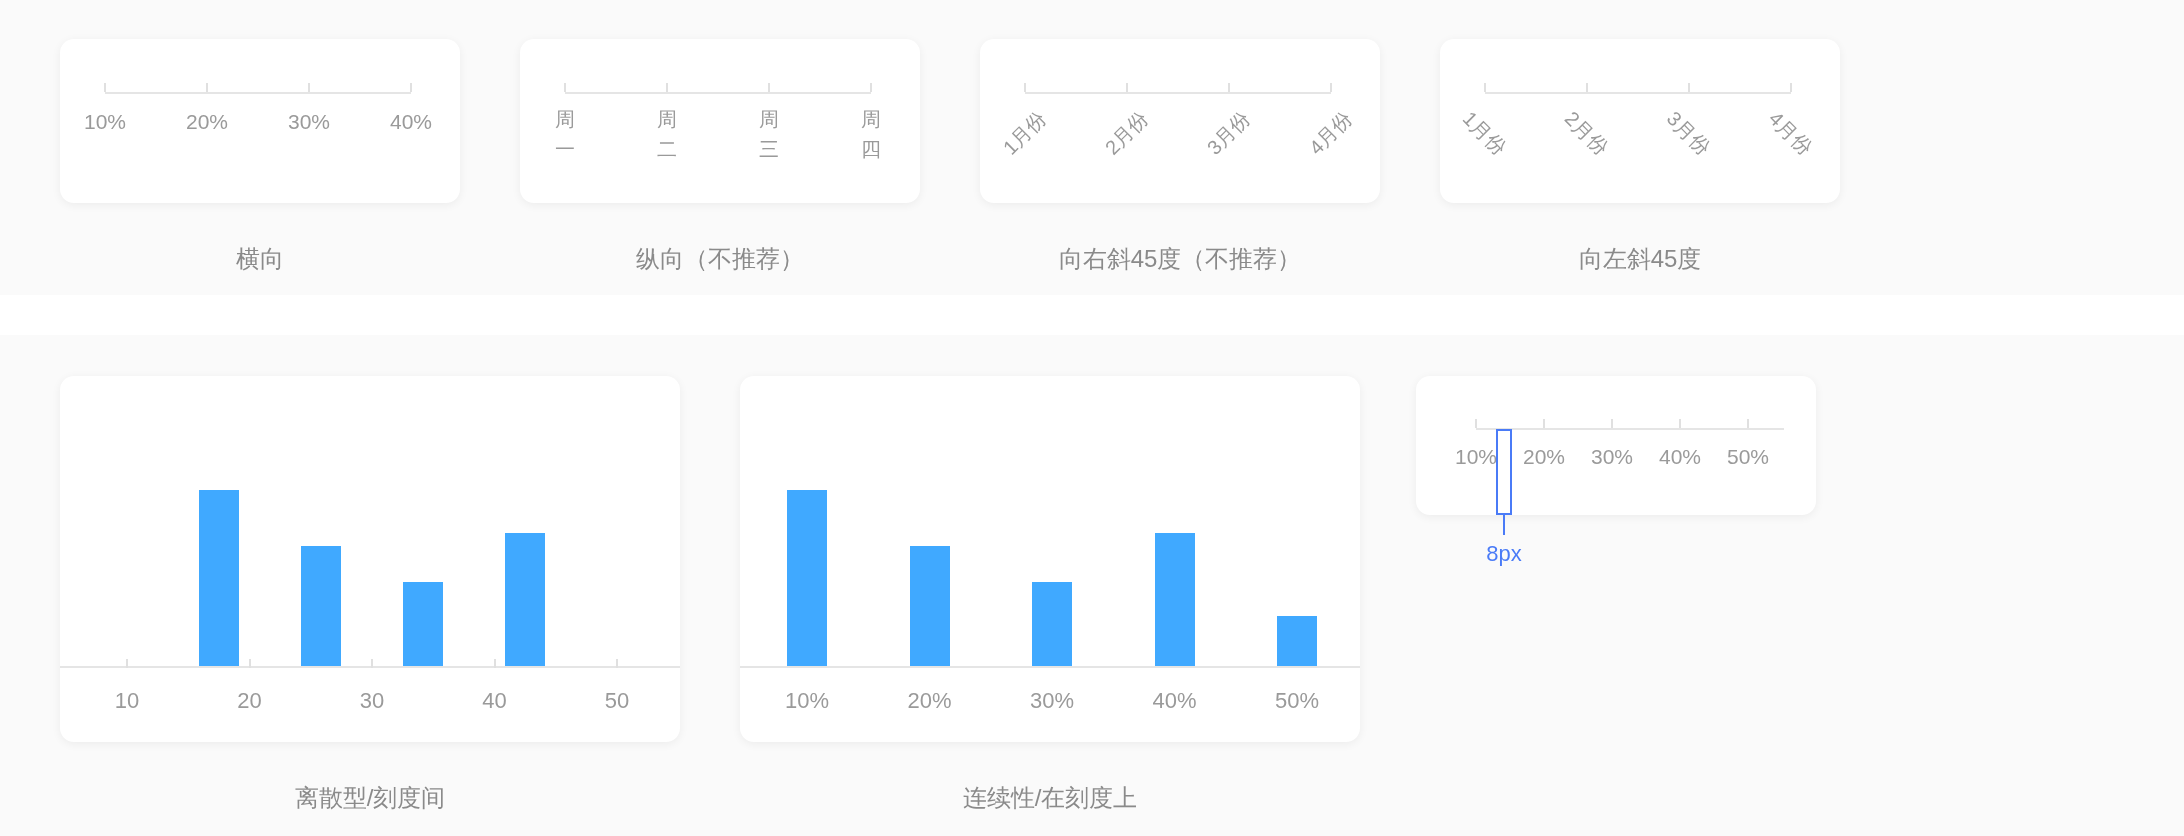 The image size is (2184, 836). I want to click on caption: 向右斜45度（不推荐）, so click(1180, 259).